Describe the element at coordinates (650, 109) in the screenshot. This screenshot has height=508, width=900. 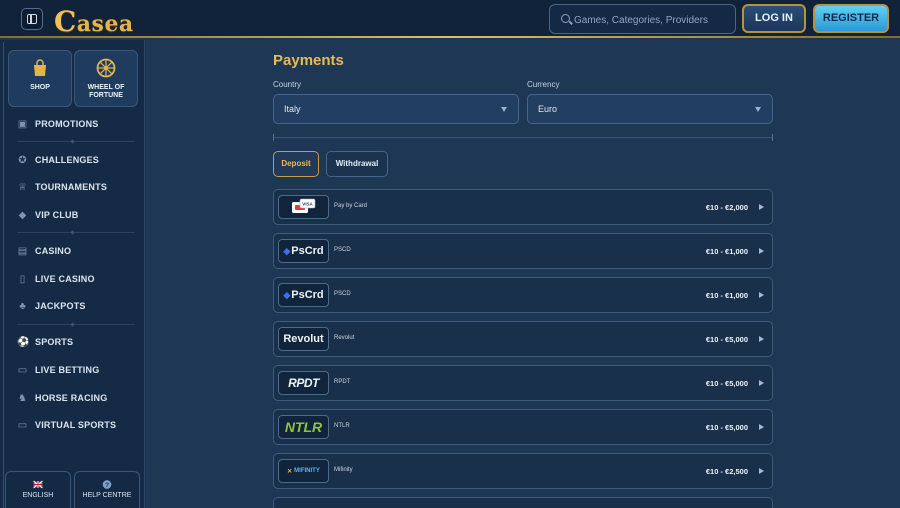
I see `currency-select: Euro` at that location.